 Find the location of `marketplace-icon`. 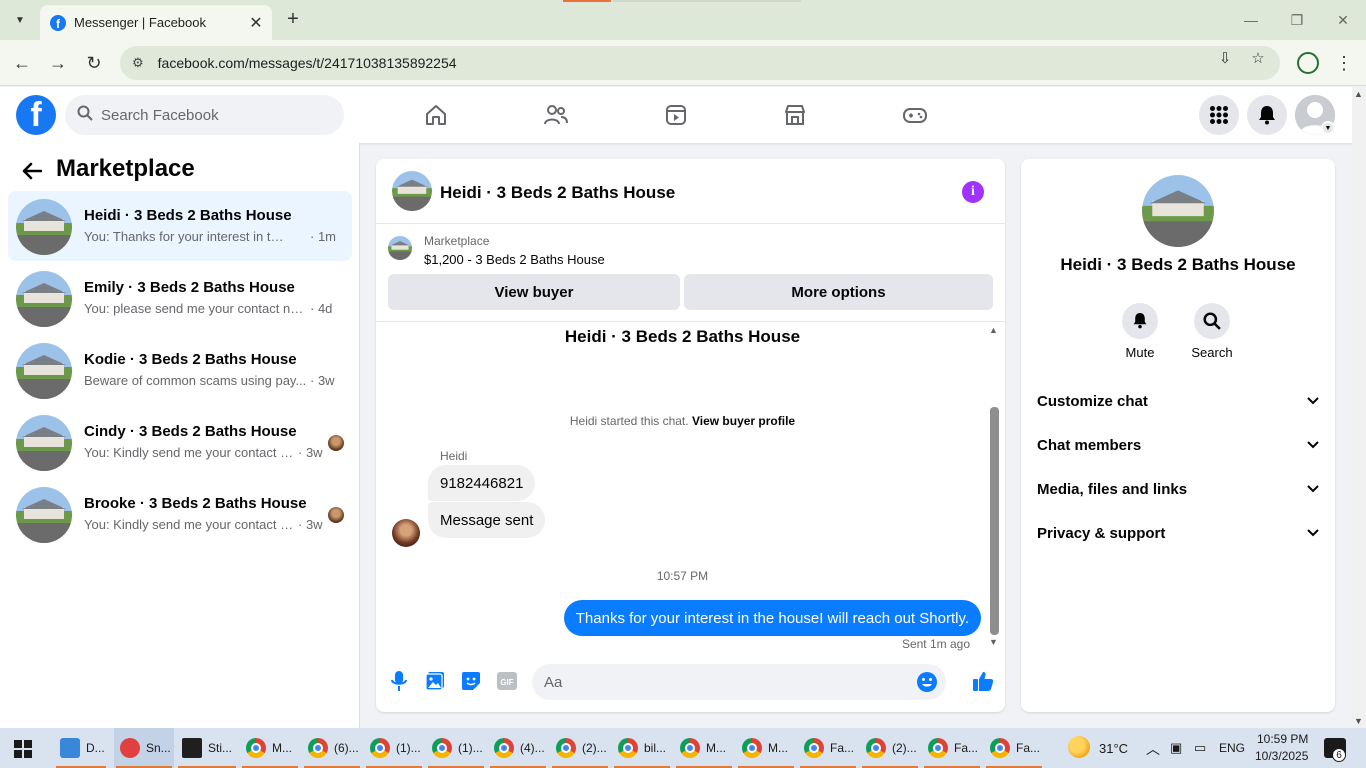

marketplace-icon is located at coordinates (795, 115).